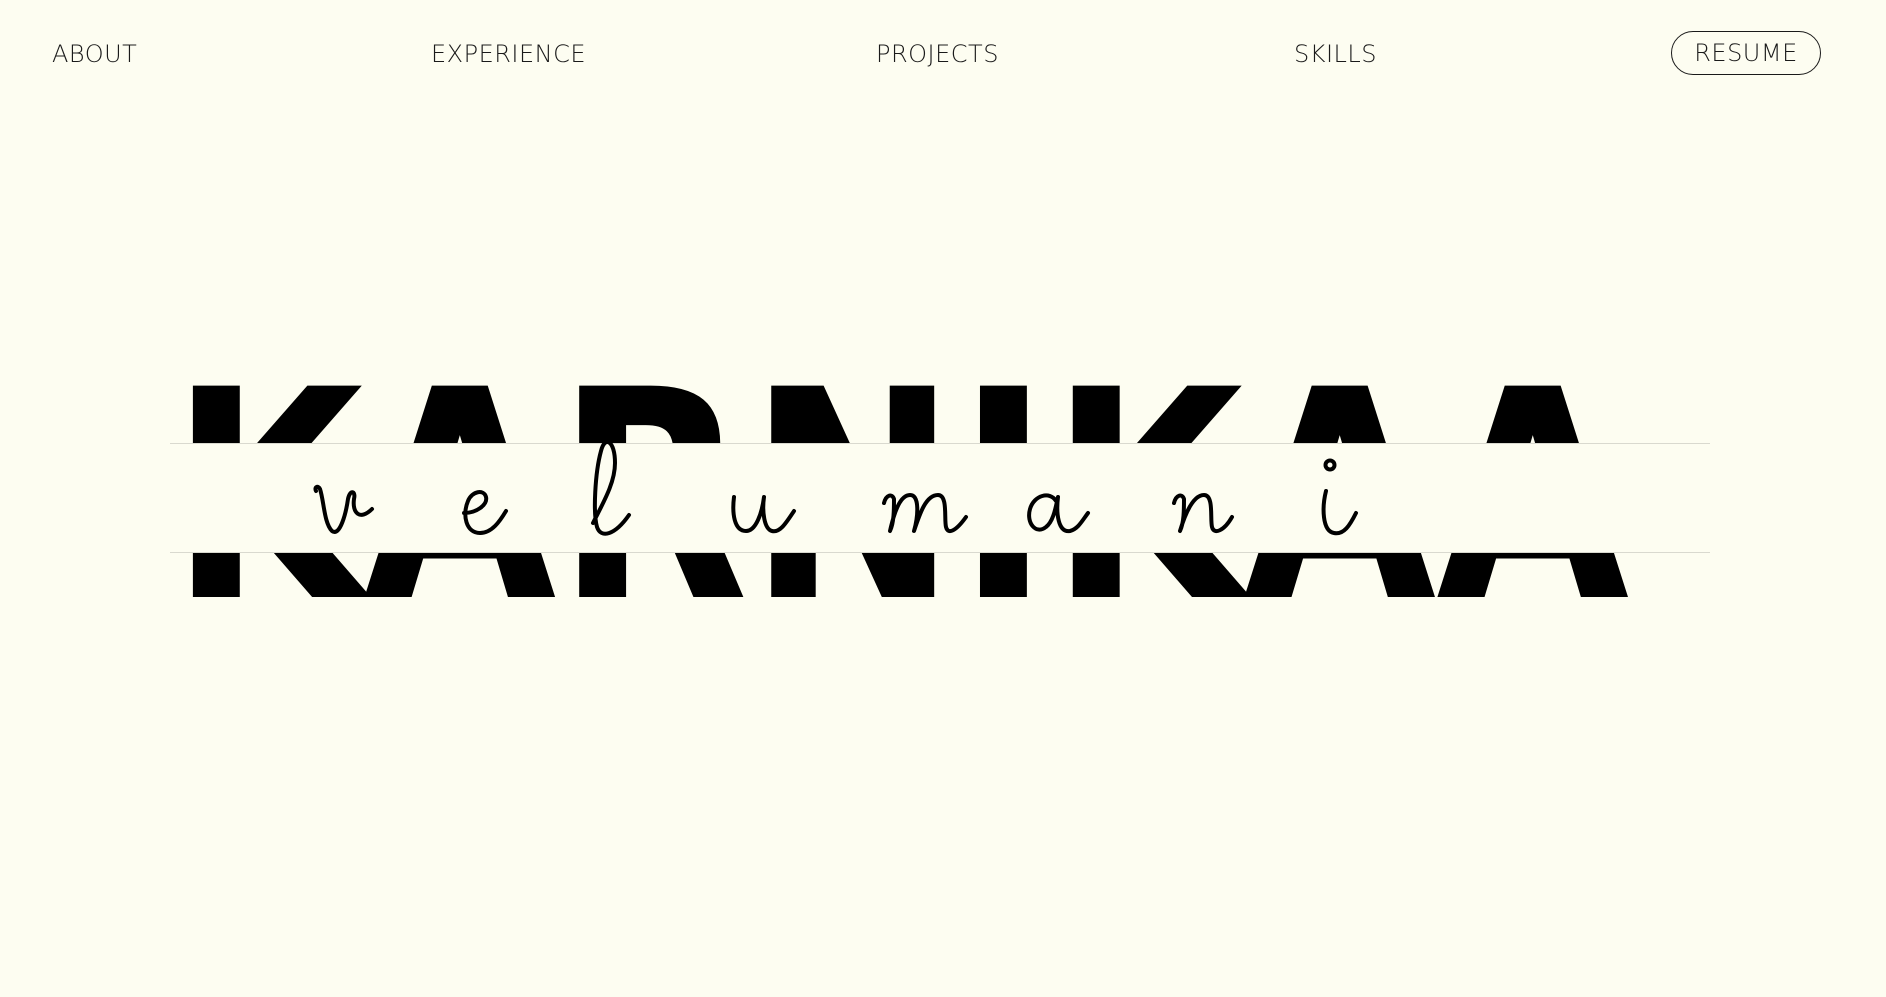 This screenshot has width=1886, height=997. Describe the element at coordinates (935, 498) in the screenshot. I see `script-letter-m` at that location.